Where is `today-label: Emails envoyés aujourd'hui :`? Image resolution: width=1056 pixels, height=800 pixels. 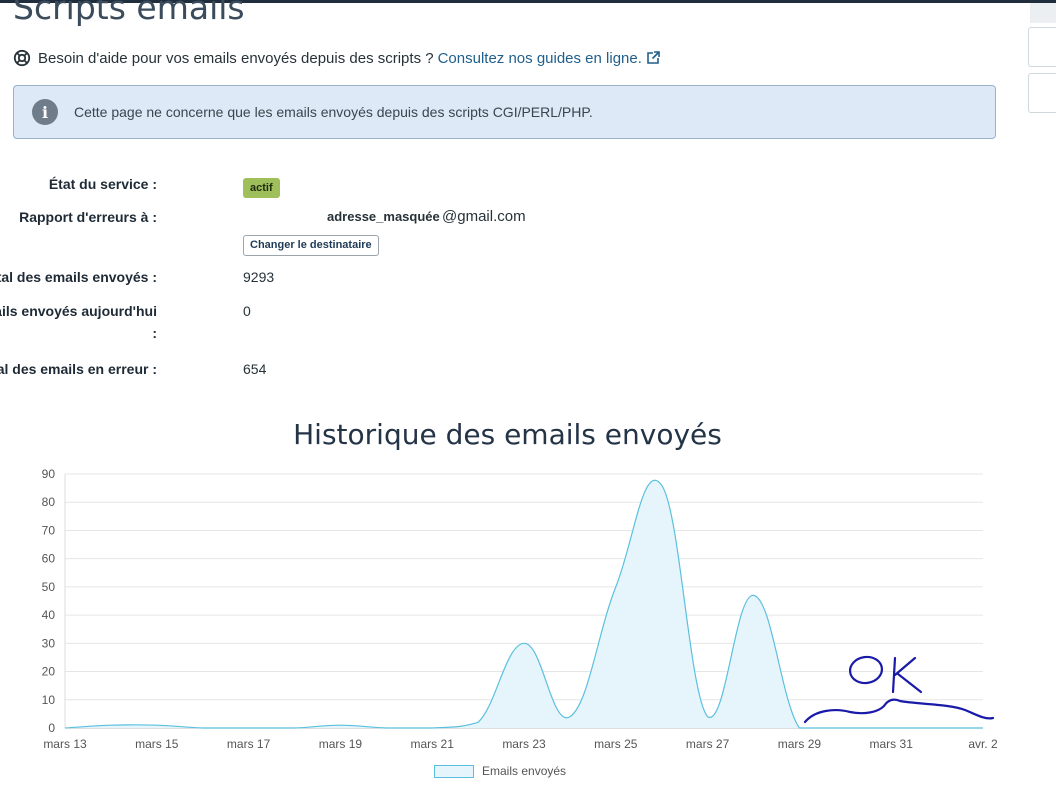 today-label: Emails envoyés aujourd'hui : is located at coordinates (78, 322).